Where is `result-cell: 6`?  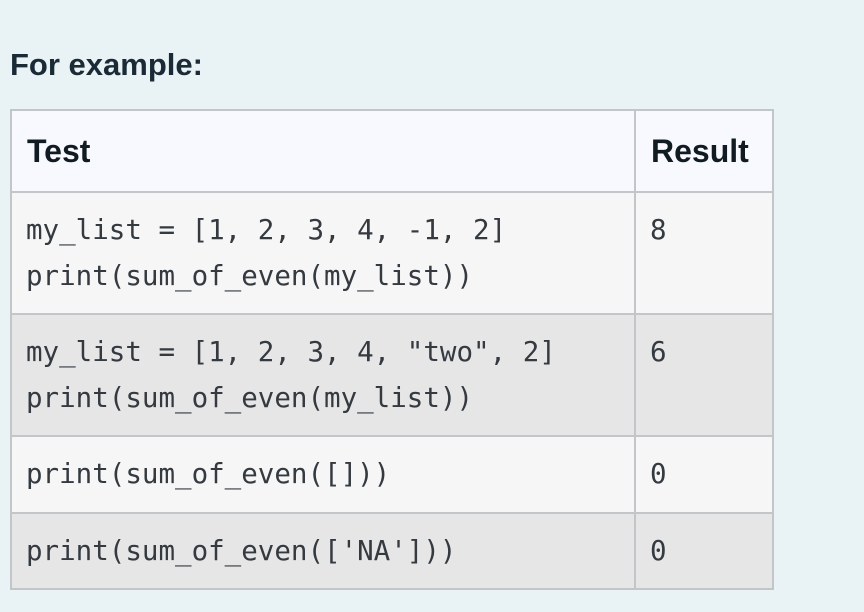
result-cell: 6 is located at coordinates (704, 375).